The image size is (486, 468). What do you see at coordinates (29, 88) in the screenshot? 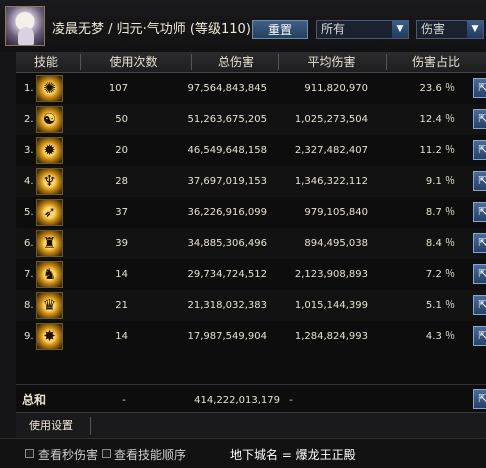
I see `row-rank: 1.` at bounding box center [29, 88].